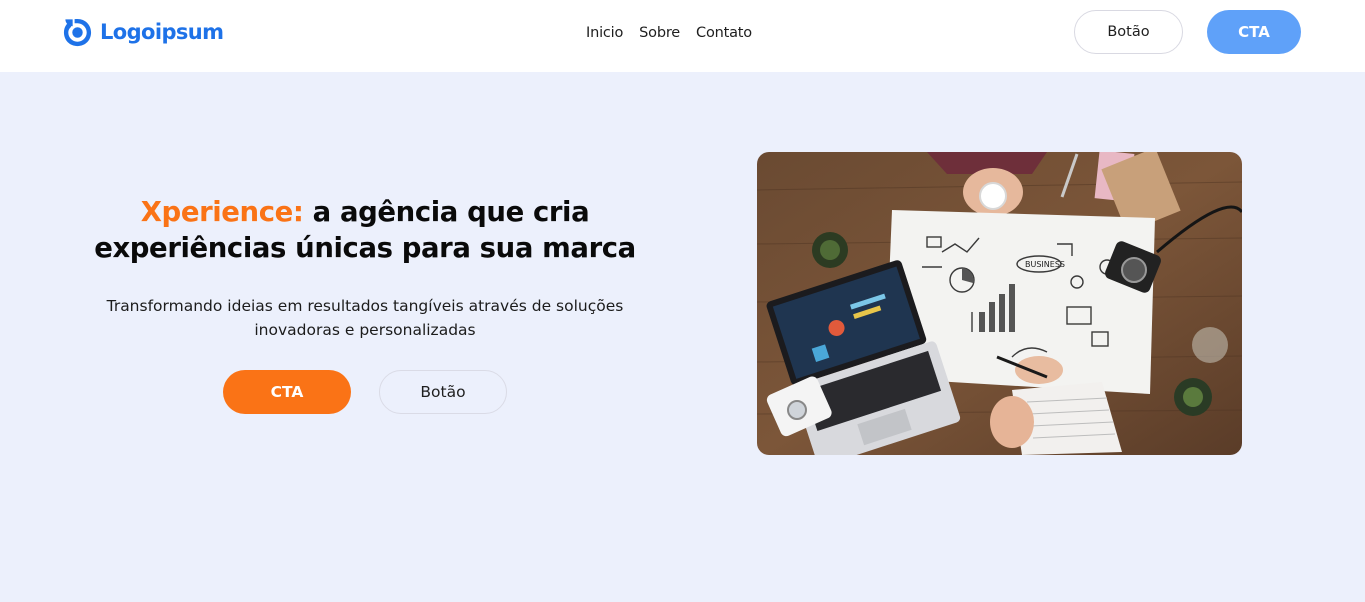 The height and width of the screenshot is (602, 1365). I want to click on logo: Logoipsum, so click(143, 32).